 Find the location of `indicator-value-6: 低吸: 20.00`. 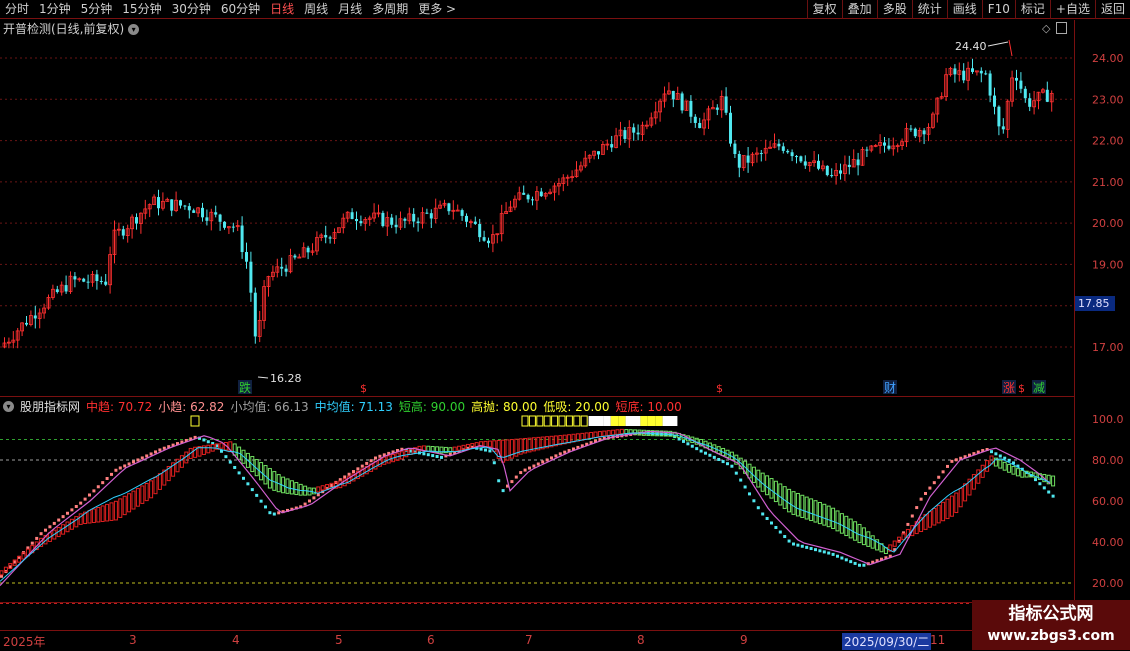

indicator-value-6: 低吸: 20.00 is located at coordinates (576, 406).